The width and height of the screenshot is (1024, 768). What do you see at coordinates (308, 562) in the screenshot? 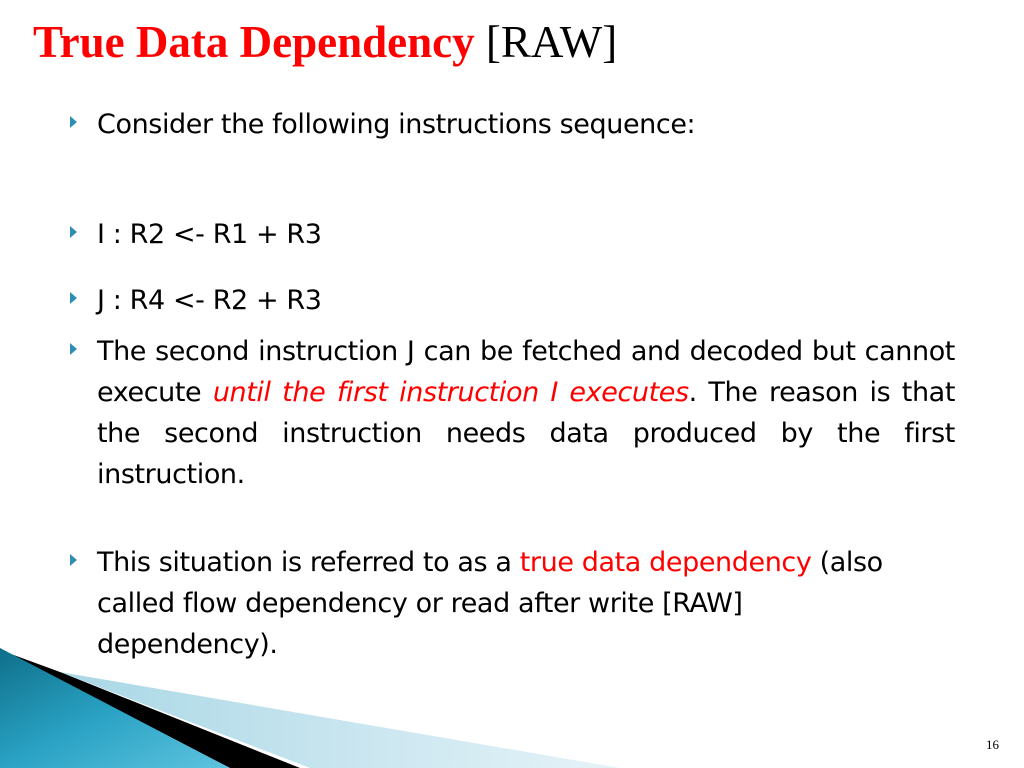
I see `paragraph-text: This situation is referred to as a` at bounding box center [308, 562].